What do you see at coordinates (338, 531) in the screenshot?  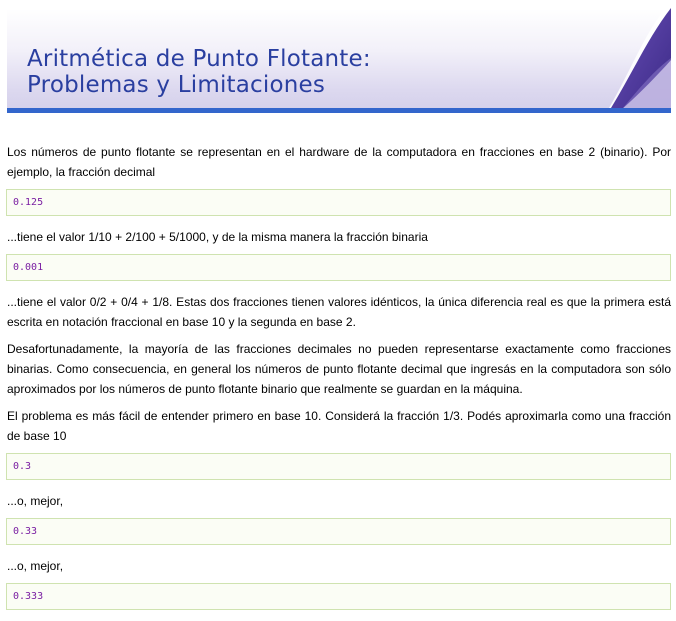 I see `code-block-0-33: 0.33` at bounding box center [338, 531].